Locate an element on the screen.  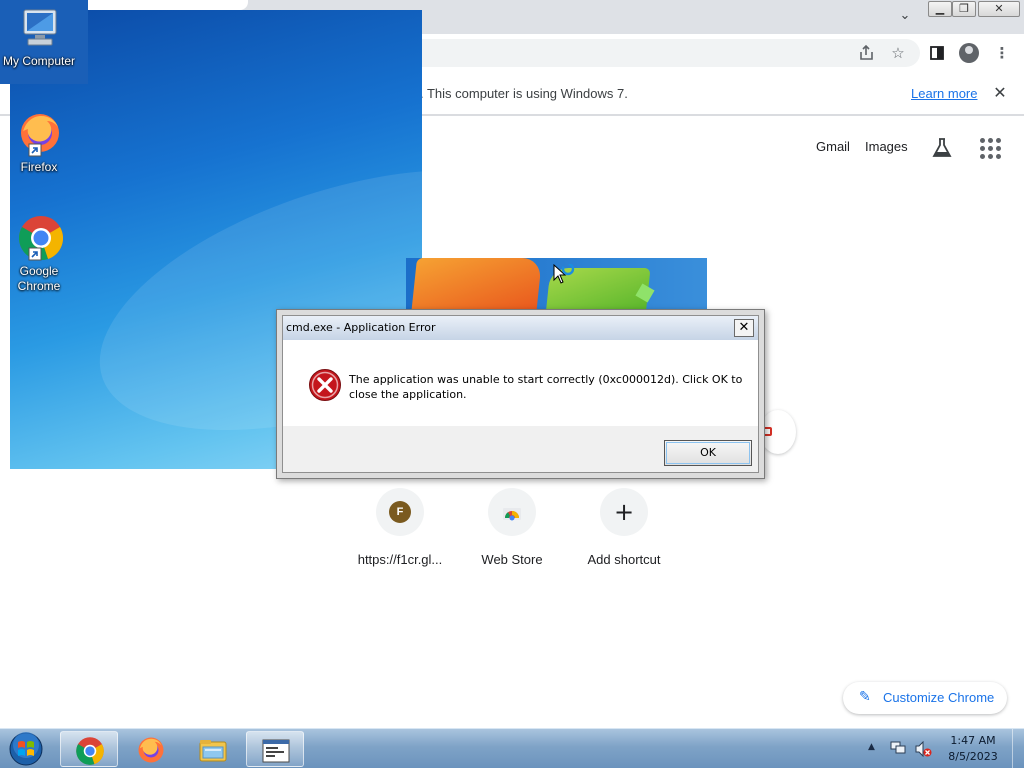
learn-more-link: Learn more is located at coordinates (944, 93).